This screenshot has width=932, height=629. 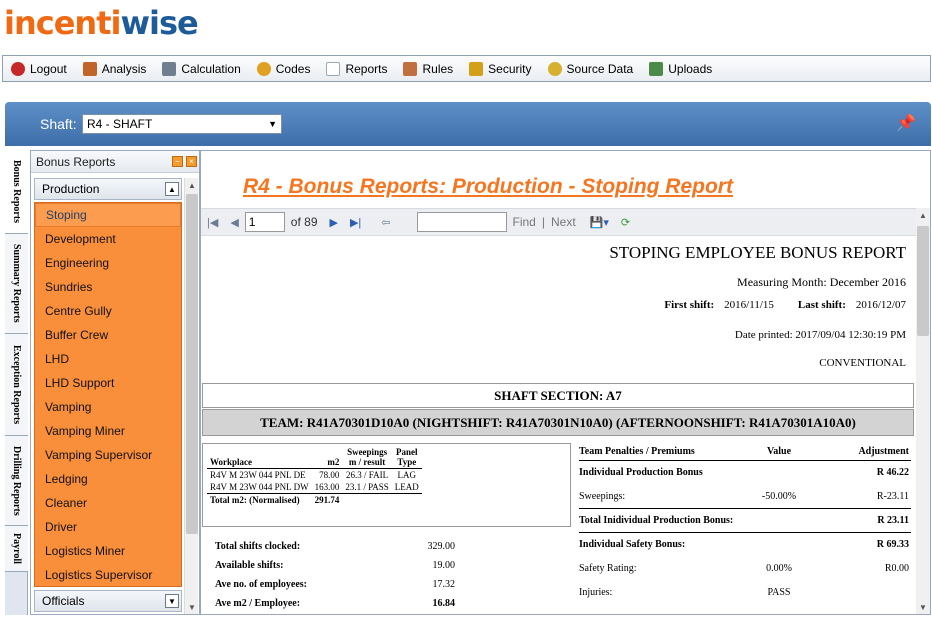 What do you see at coordinates (101, 23) in the screenshot?
I see `incentiwise-logo: incenti wise` at bounding box center [101, 23].